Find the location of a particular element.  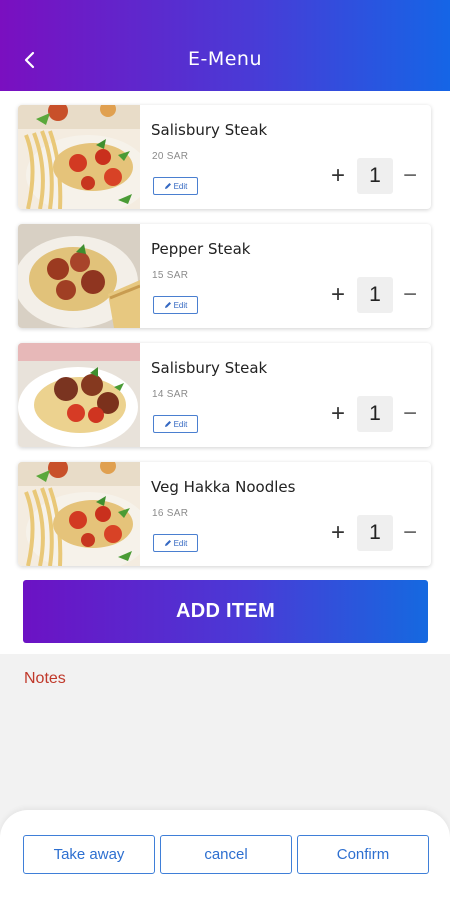

item-price: 15 SAR is located at coordinates (170, 275).